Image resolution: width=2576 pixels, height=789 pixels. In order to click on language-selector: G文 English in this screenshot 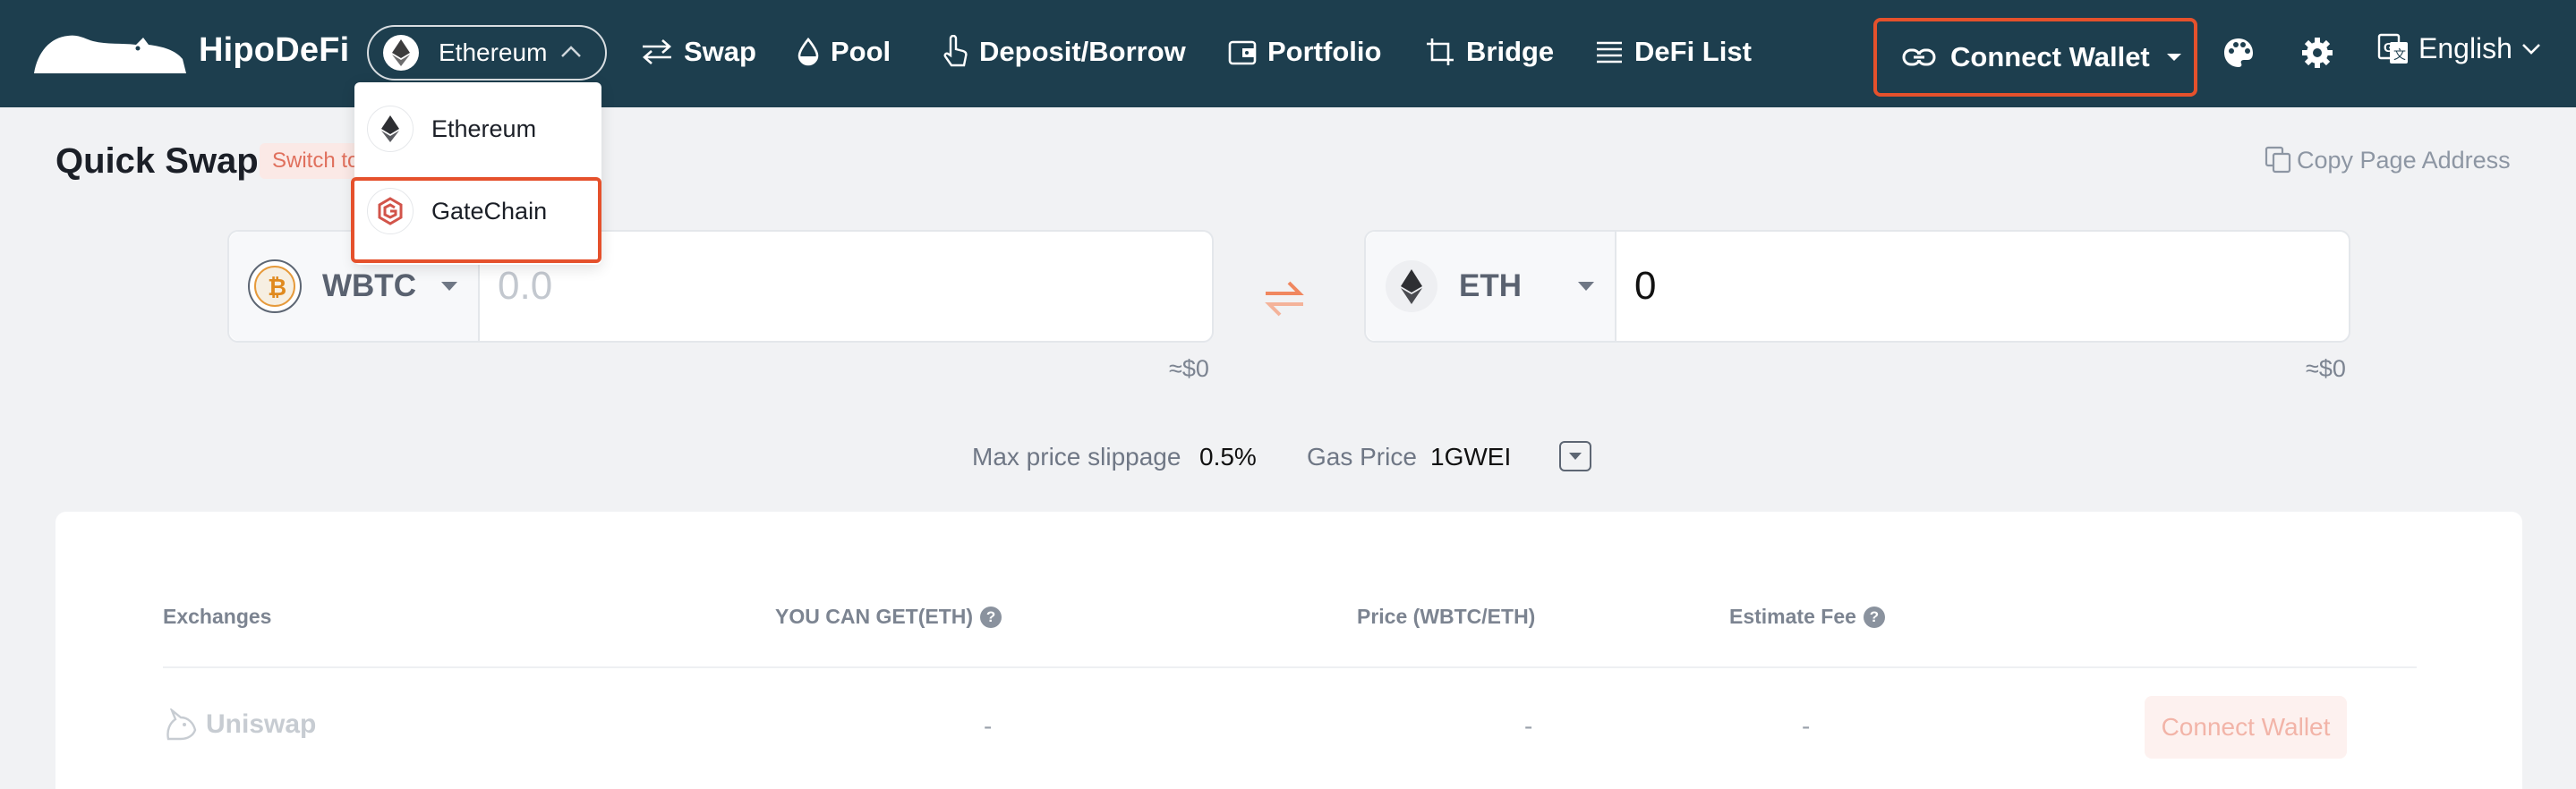, I will do `click(2459, 48)`.